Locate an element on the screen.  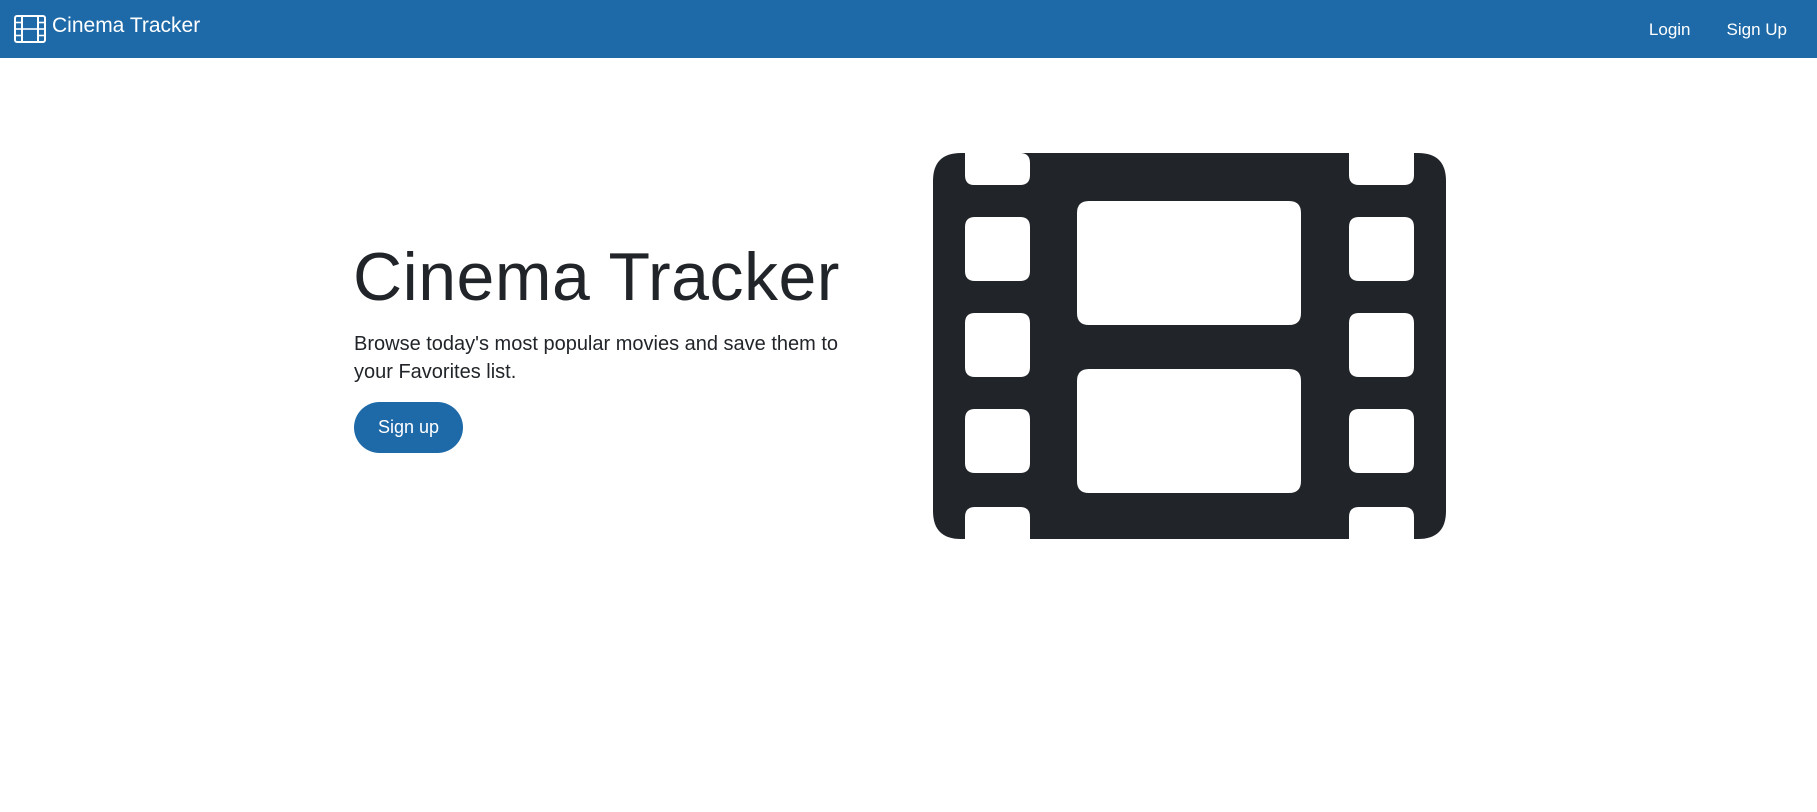
brand-link: Cinema Tracker is located at coordinates (107, 29).